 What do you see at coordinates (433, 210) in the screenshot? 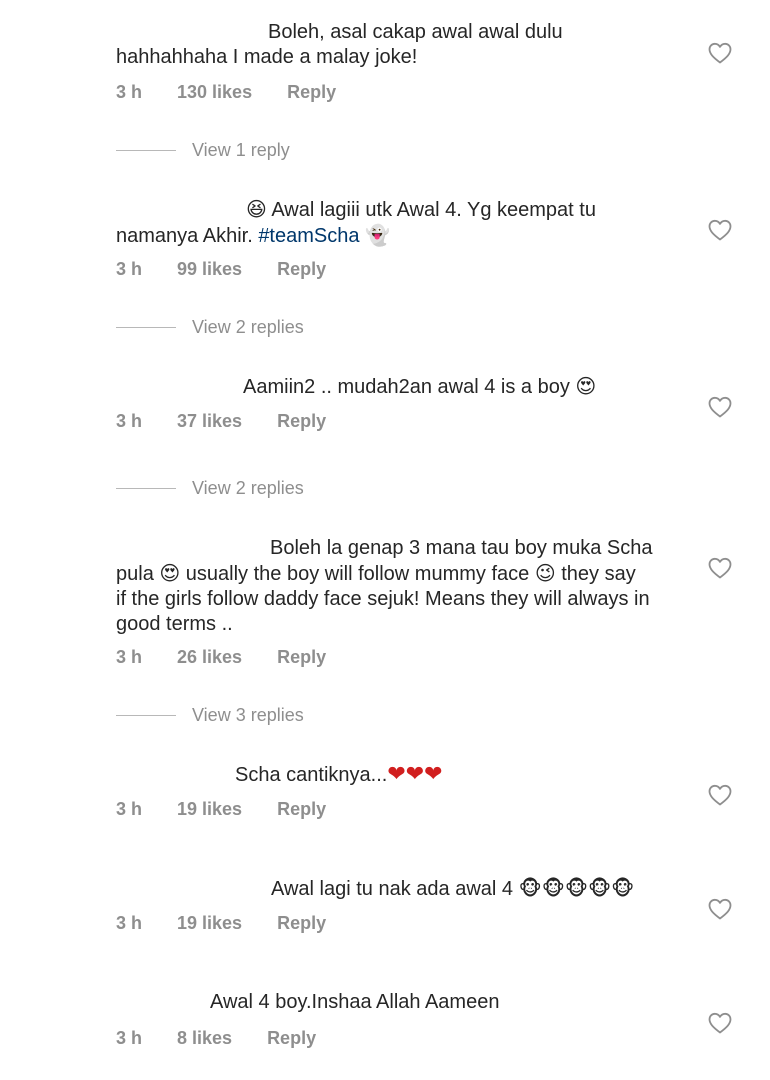
I see `comment-line-text: Awal lagiii utk Awal 4. Yg keempat tu` at bounding box center [433, 210].